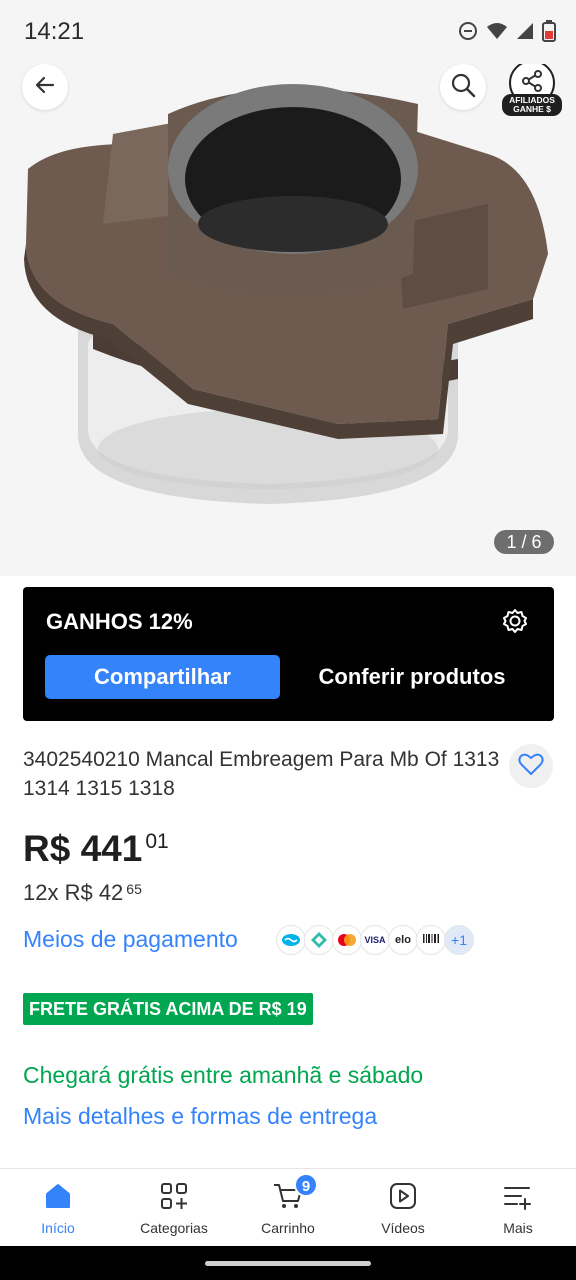 The image size is (576, 1280). Describe the element at coordinates (403, 1196) in the screenshot. I see `video-icon` at that location.